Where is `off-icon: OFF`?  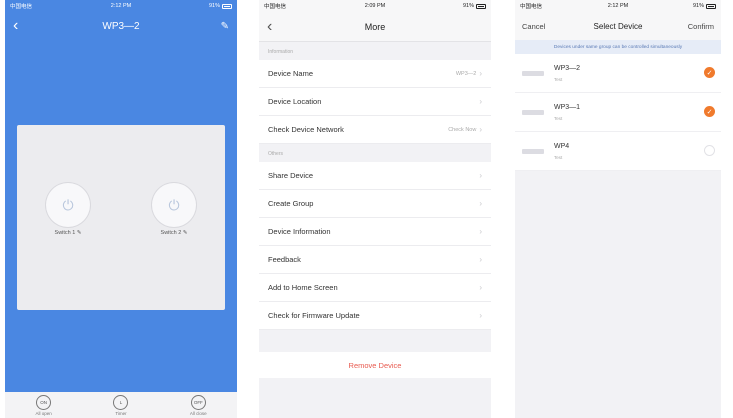 off-icon: OFF is located at coordinates (198, 402).